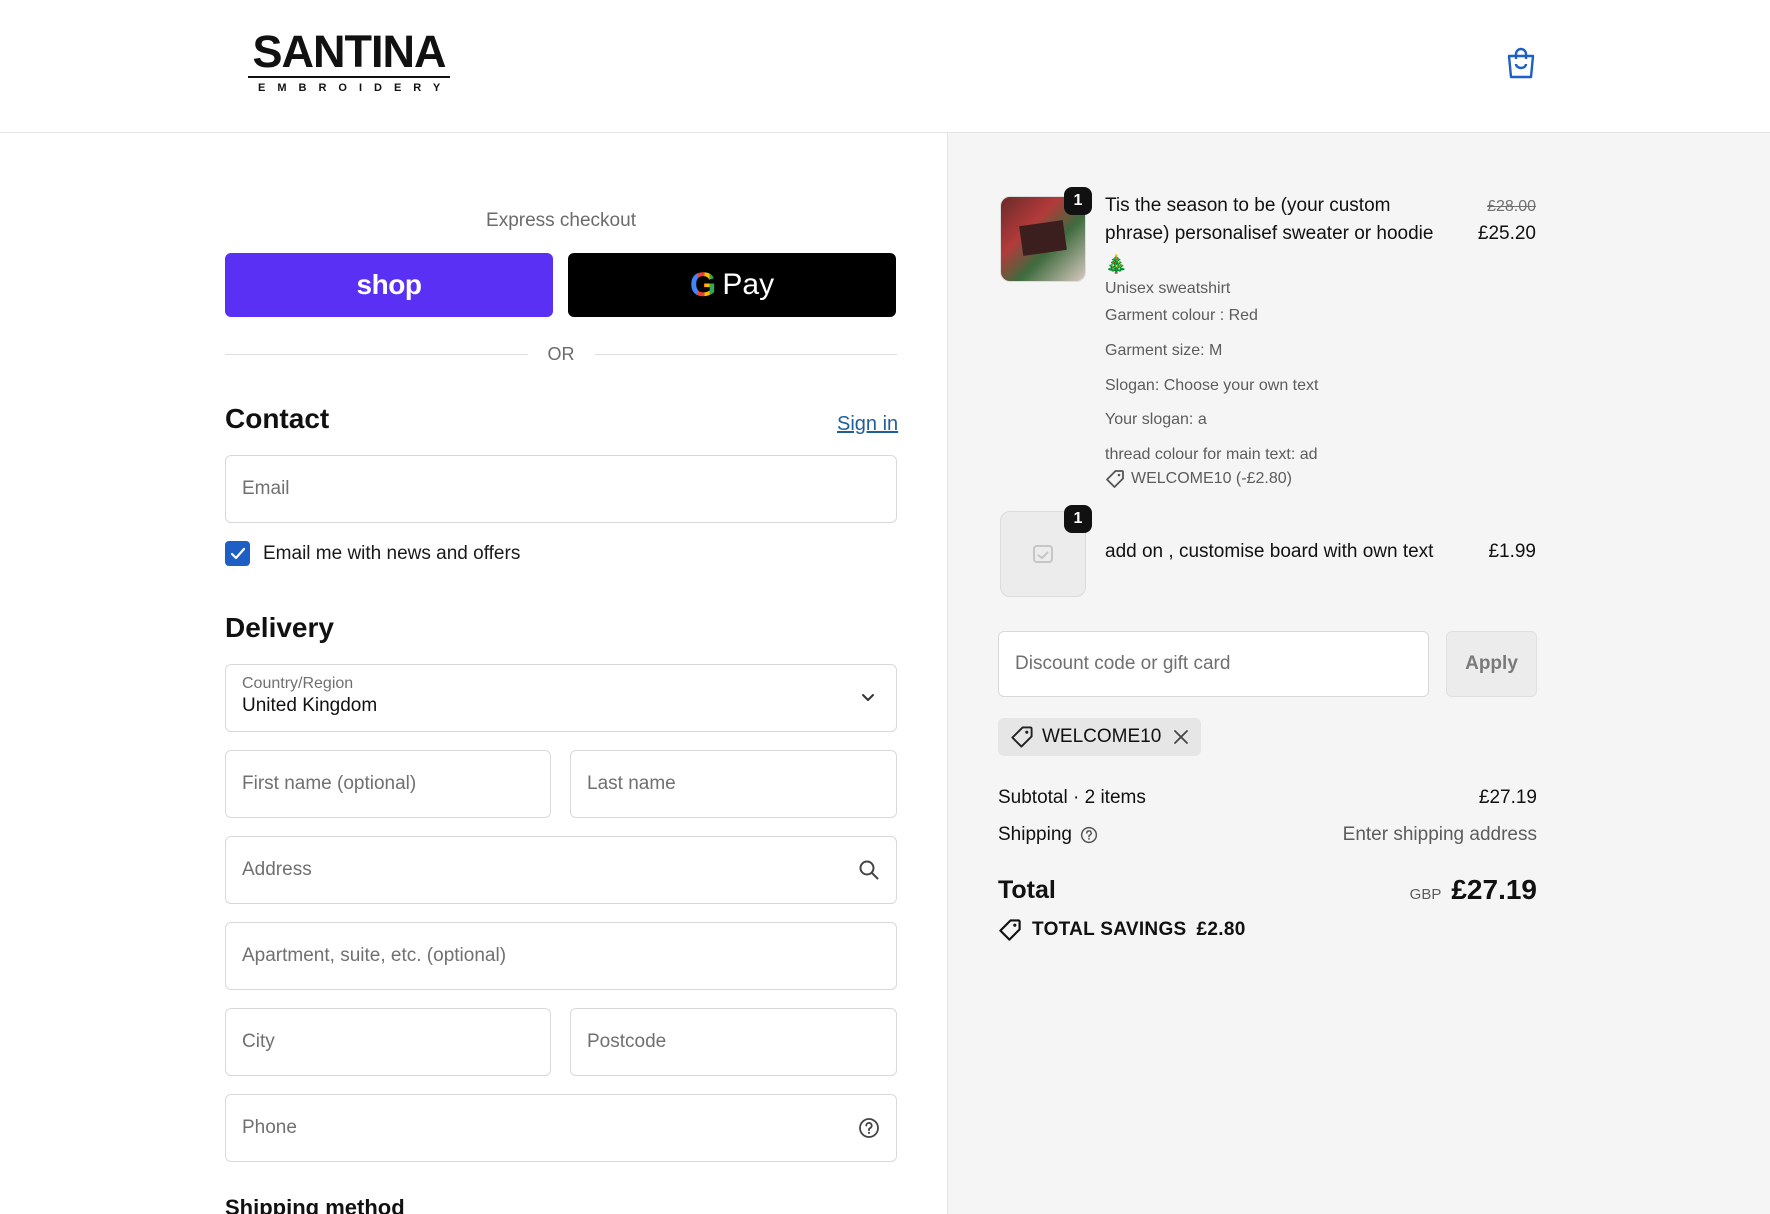  Describe the element at coordinates (561, 870) in the screenshot. I see `address-field: Address` at that location.